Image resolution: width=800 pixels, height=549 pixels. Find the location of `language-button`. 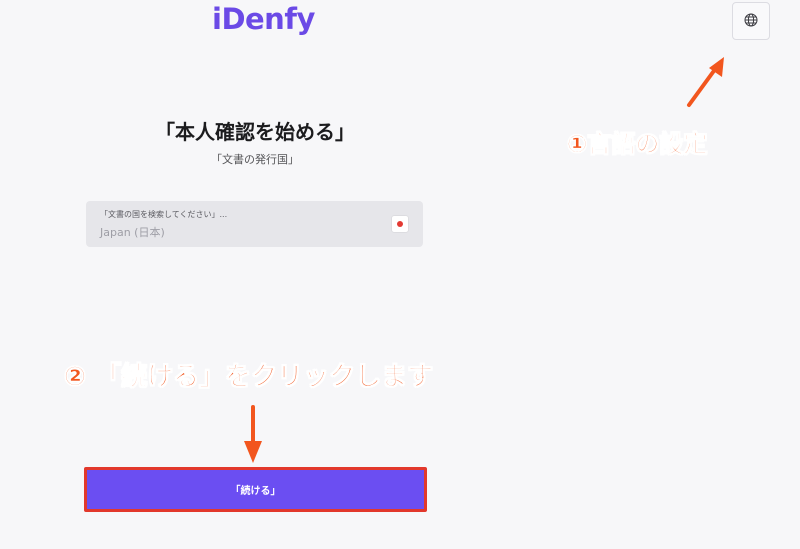

language-button is located at coordinates (751, 21).